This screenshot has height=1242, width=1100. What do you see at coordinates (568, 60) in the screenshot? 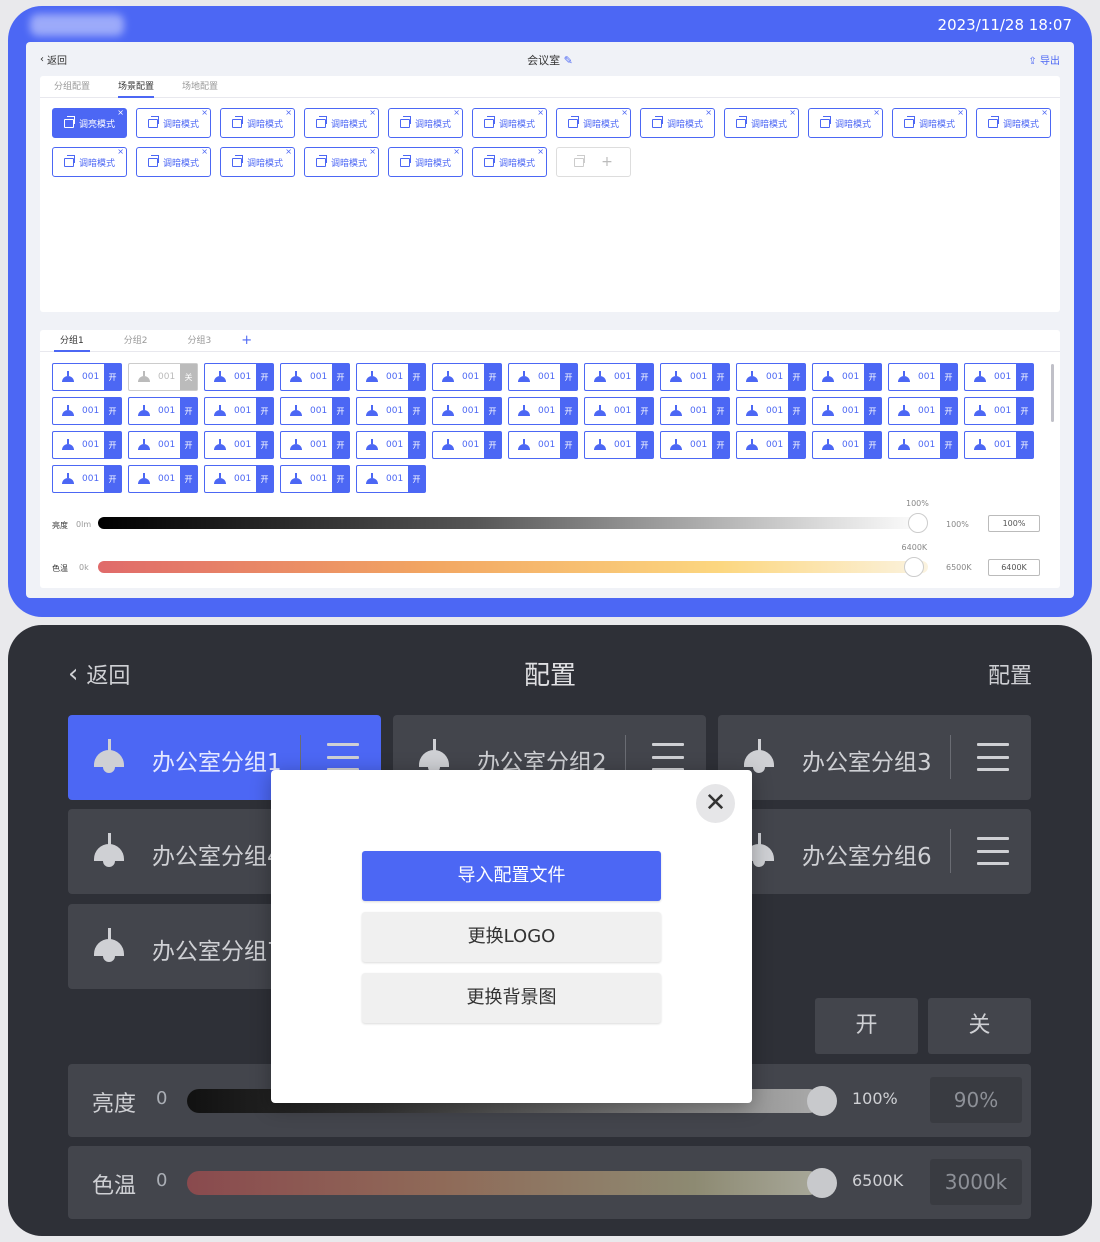
I see `edit-icon: ✎` at bounding box center [568, 60].